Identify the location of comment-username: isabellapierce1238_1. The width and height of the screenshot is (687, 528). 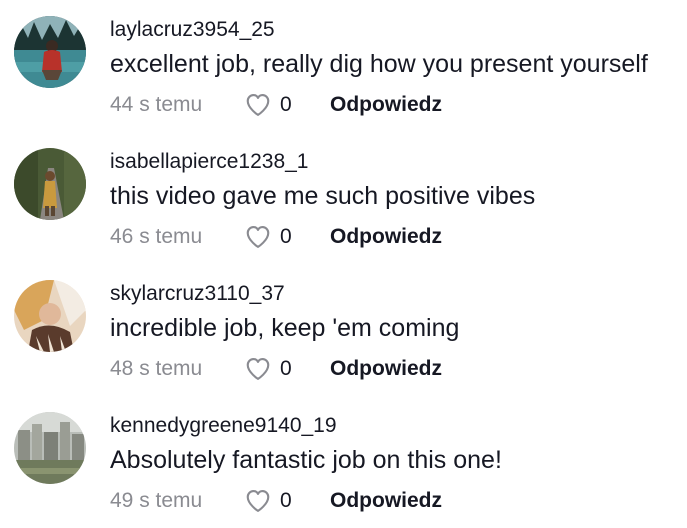
(209, 162).